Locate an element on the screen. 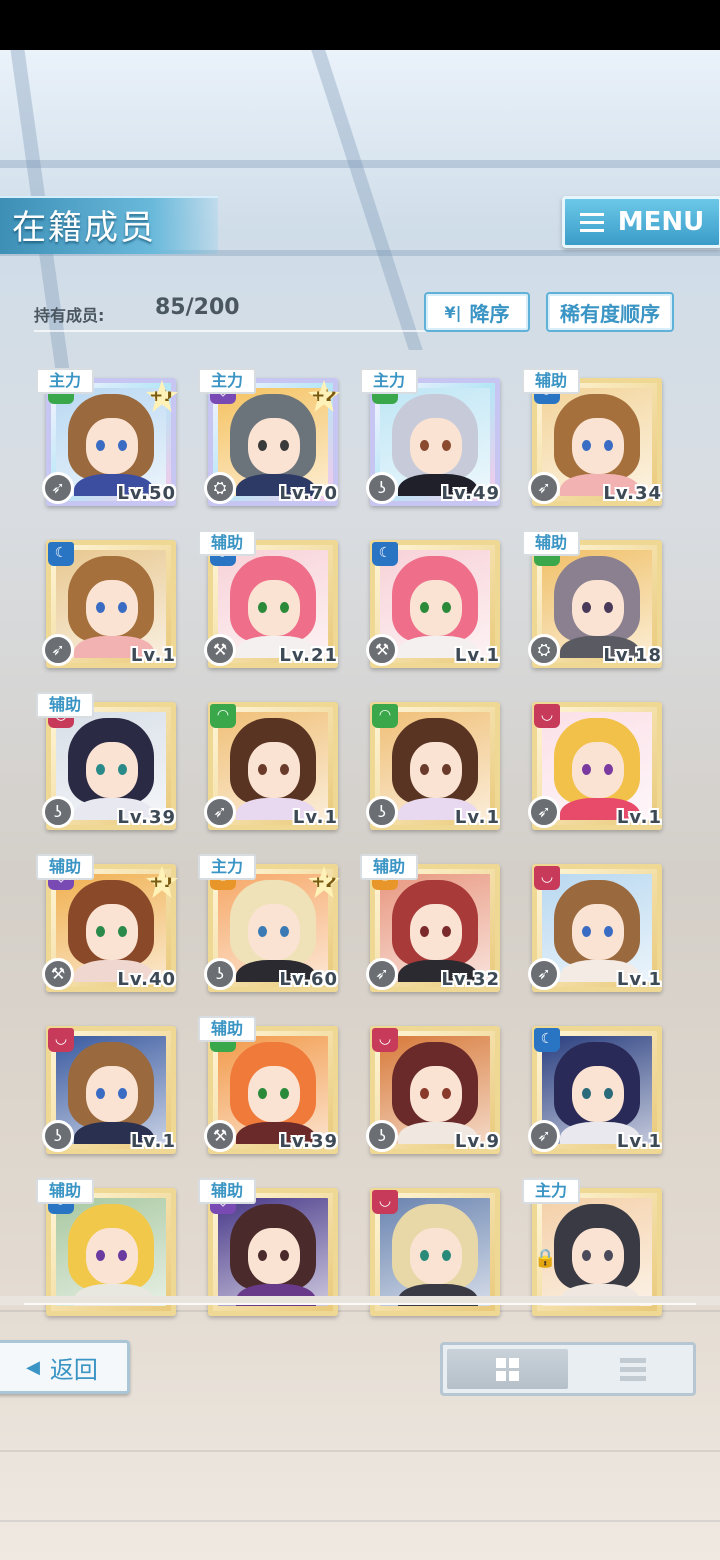 The image size is (720, 1560). member-card: ◠主力ʖLv.49 is located at coordinates (430, 437).